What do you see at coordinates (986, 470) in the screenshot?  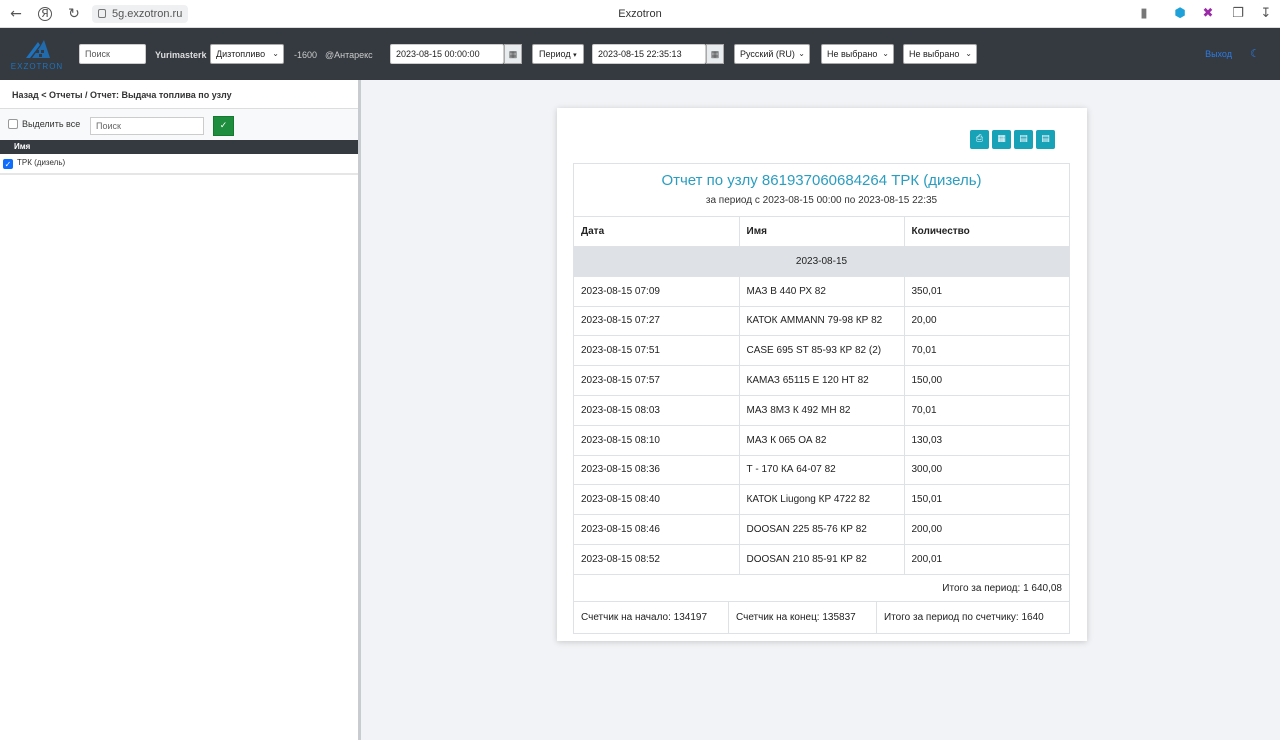 I see `cell-quantity: 300,00` at bounding box center [986, 470].